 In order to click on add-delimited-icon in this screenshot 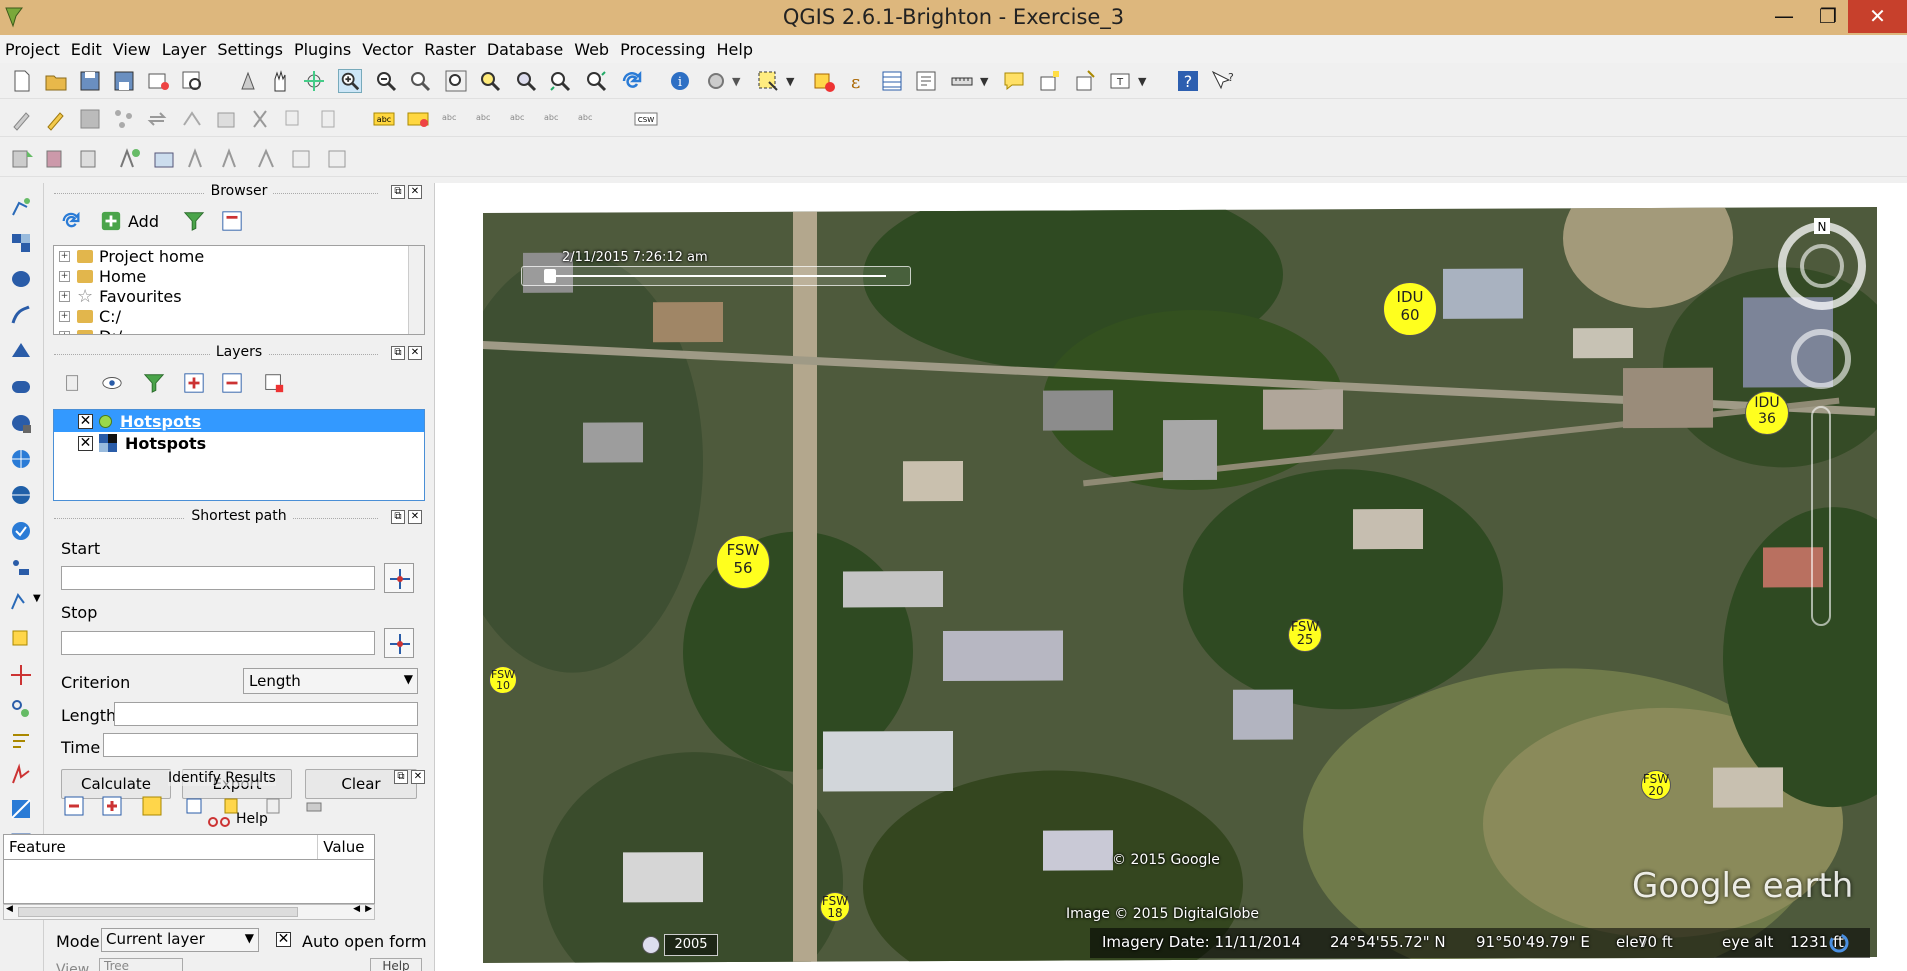, I will do `click(21, 567)`.